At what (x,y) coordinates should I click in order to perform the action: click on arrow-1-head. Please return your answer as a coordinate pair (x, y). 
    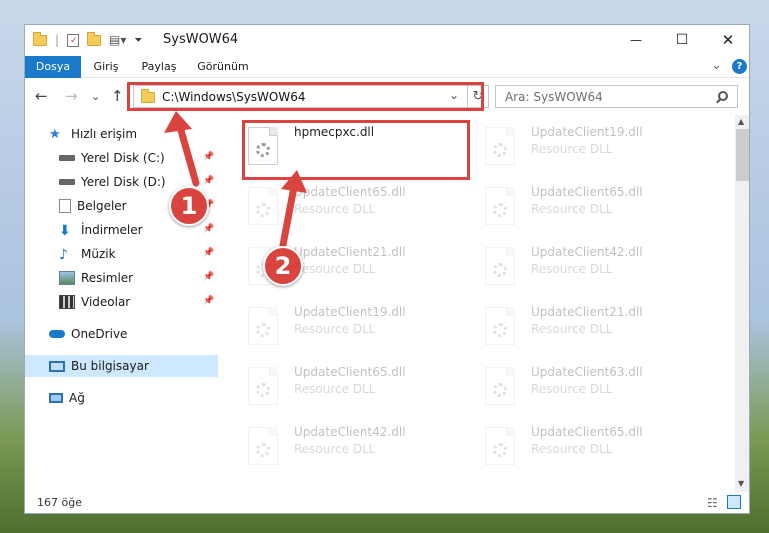
    Looking at the image, I should click on (178, 122).